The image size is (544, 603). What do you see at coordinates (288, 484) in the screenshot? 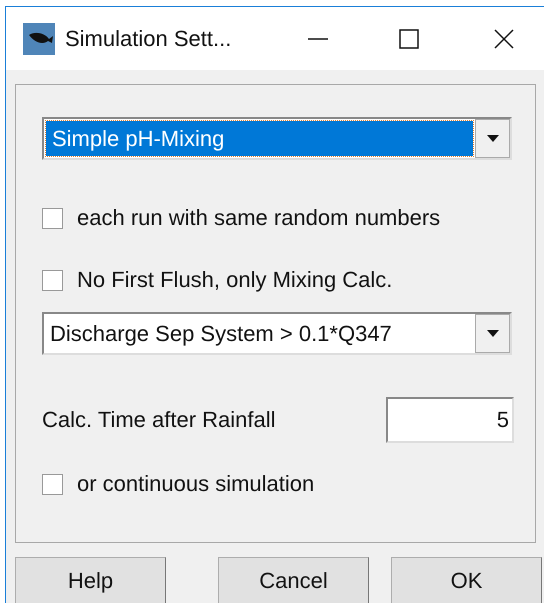
I see `checkbox-option: or continuous simulation` at bounding box center [288, 484].